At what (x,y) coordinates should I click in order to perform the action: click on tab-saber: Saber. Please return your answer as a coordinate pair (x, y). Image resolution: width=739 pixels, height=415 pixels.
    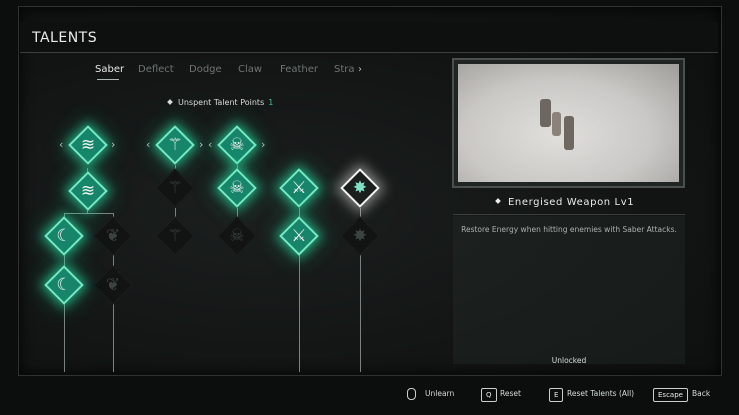
    Looking at the image, I should click on (109, 69).